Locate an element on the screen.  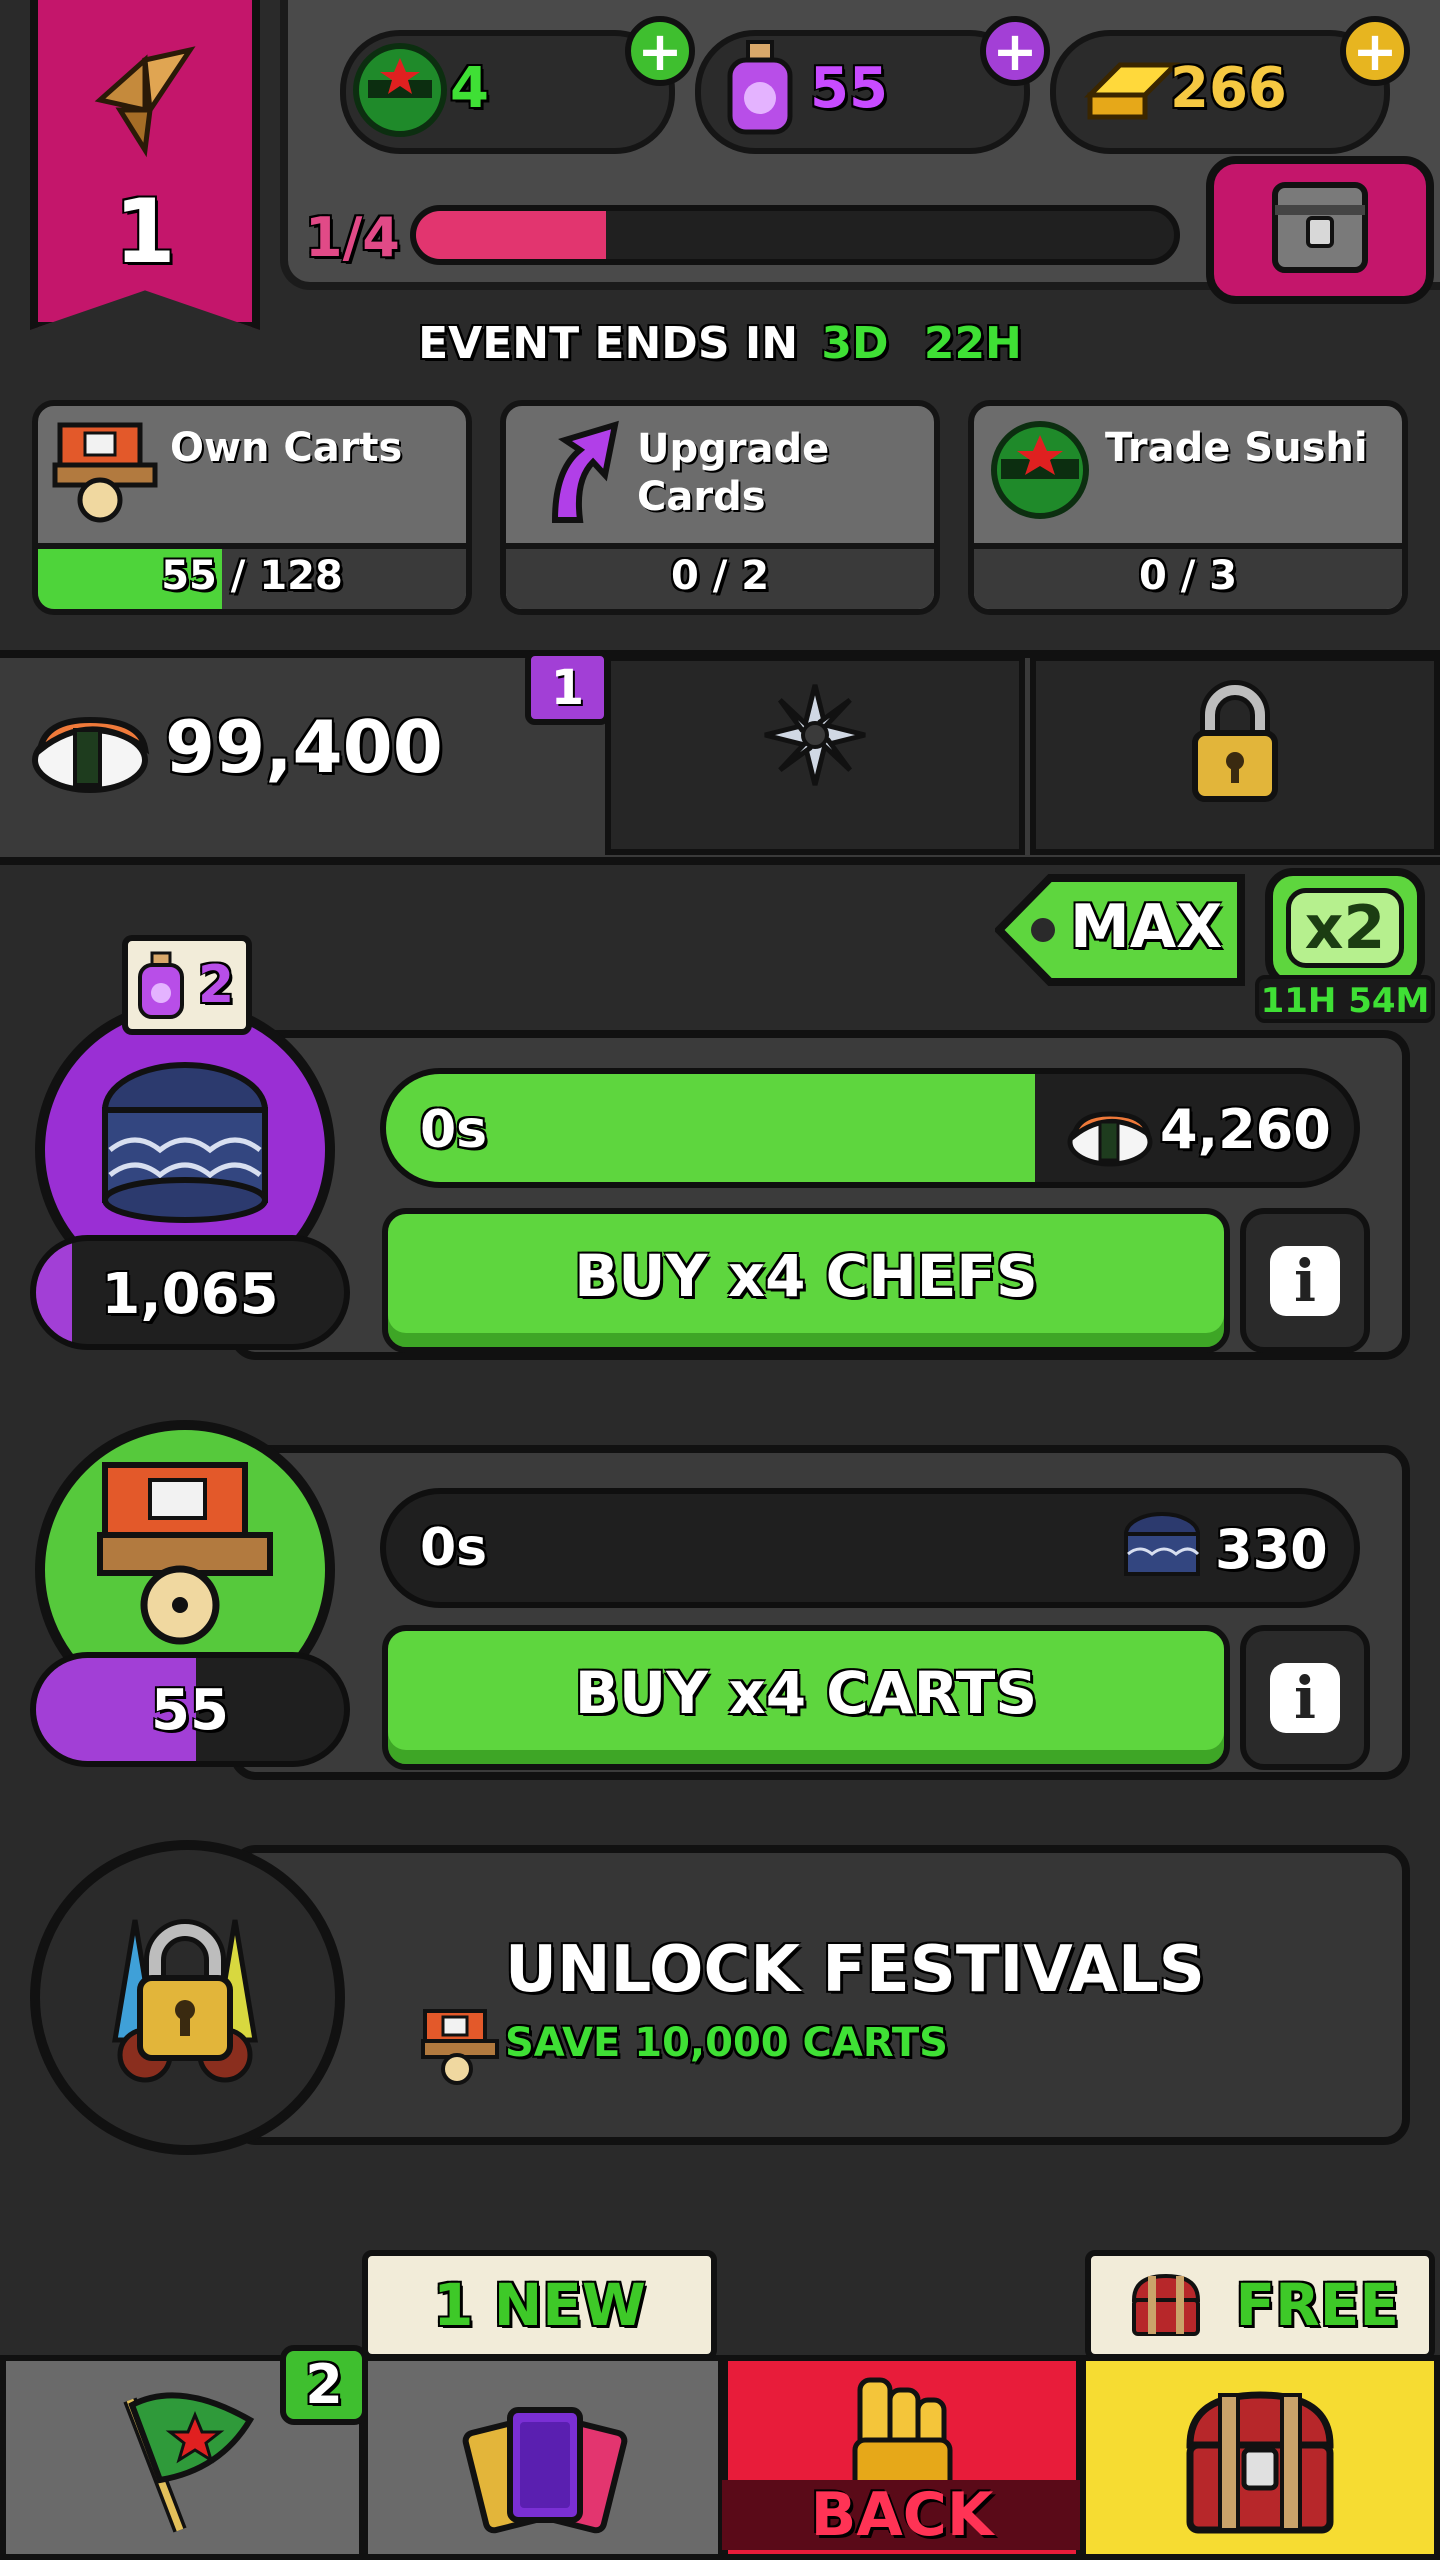
carts-cost: 330 is located at coordinates (1271, 1549).